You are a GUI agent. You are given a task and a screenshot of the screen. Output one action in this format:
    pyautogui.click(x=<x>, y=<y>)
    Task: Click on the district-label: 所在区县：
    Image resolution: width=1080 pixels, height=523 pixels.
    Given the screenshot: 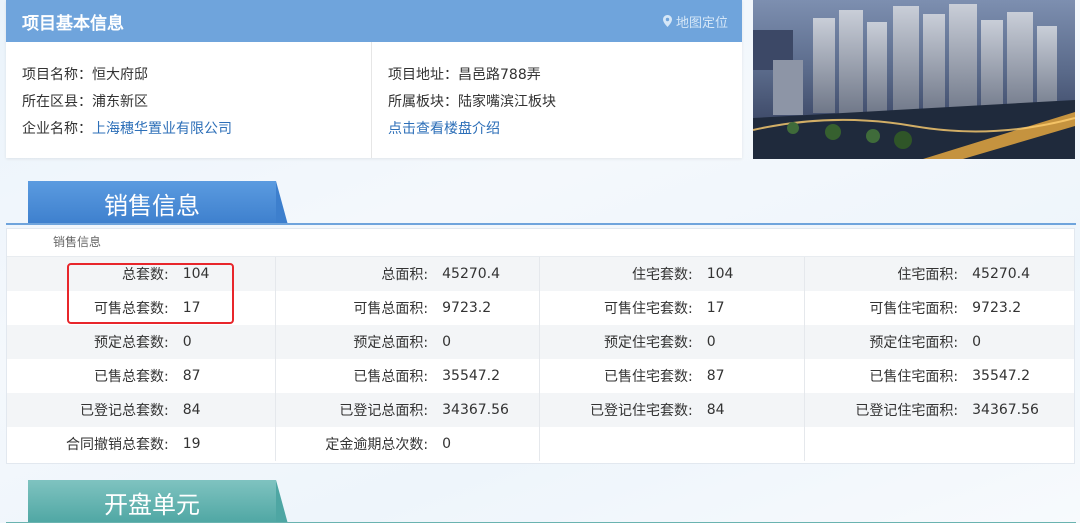 What is the action you would take?
    pyautogui.click(x=57, y=102)
    